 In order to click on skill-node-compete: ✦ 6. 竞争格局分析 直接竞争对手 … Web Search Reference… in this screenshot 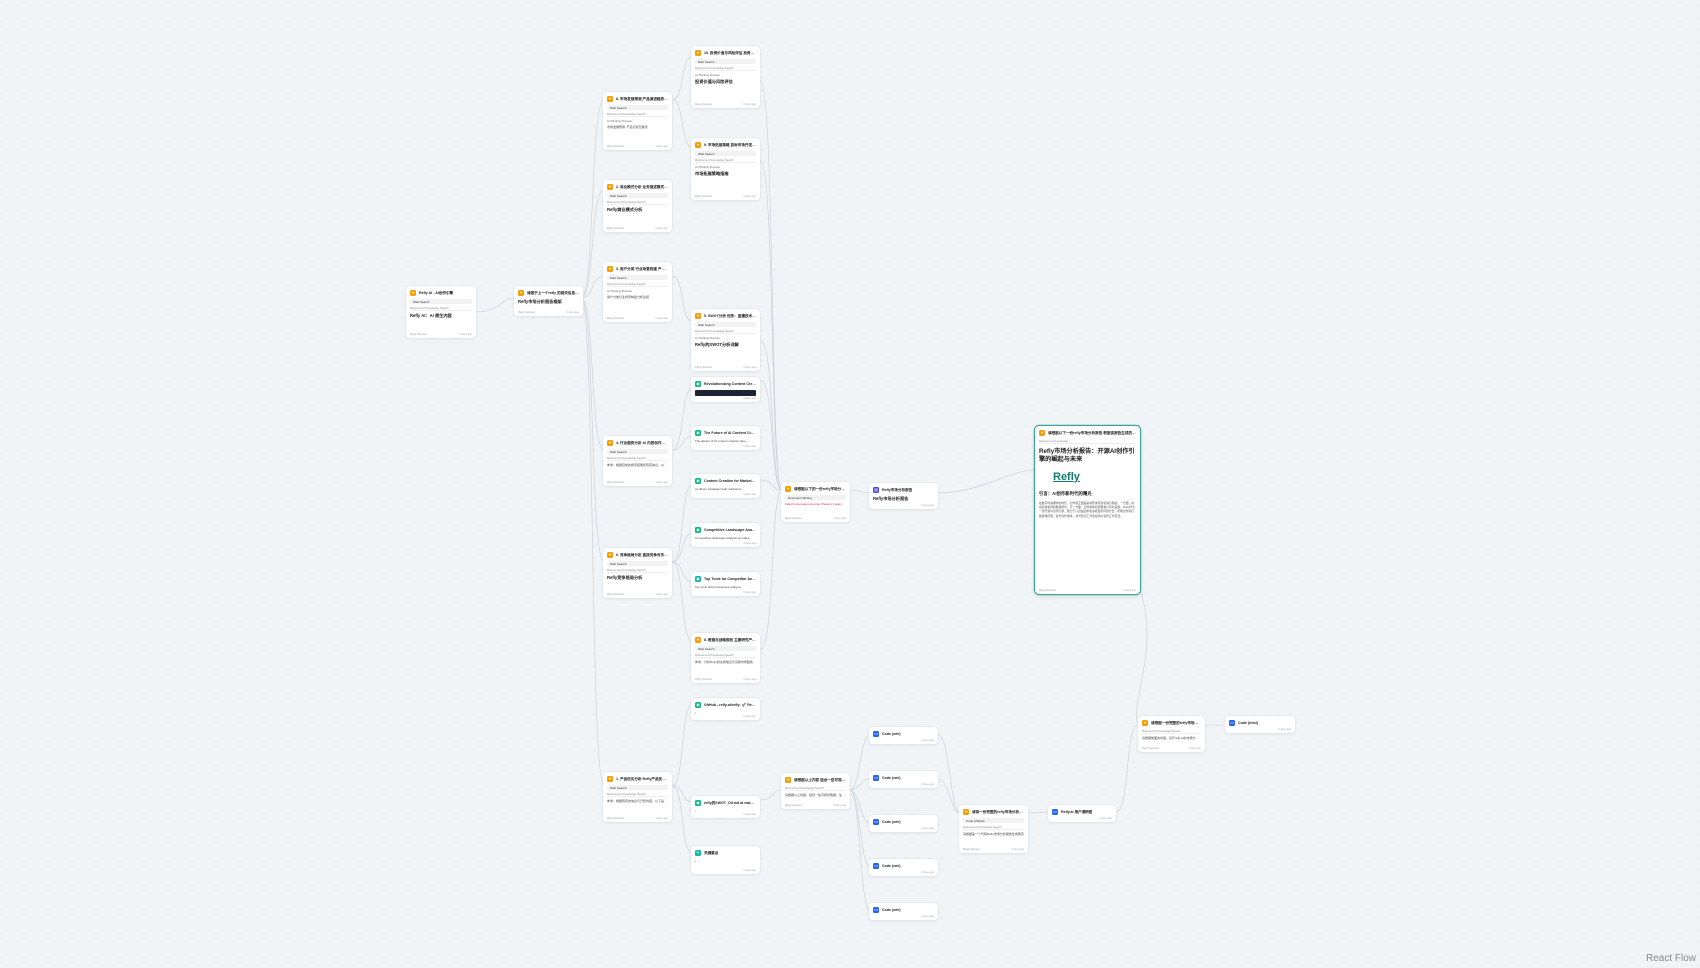, I will do `click(637, 573)`.